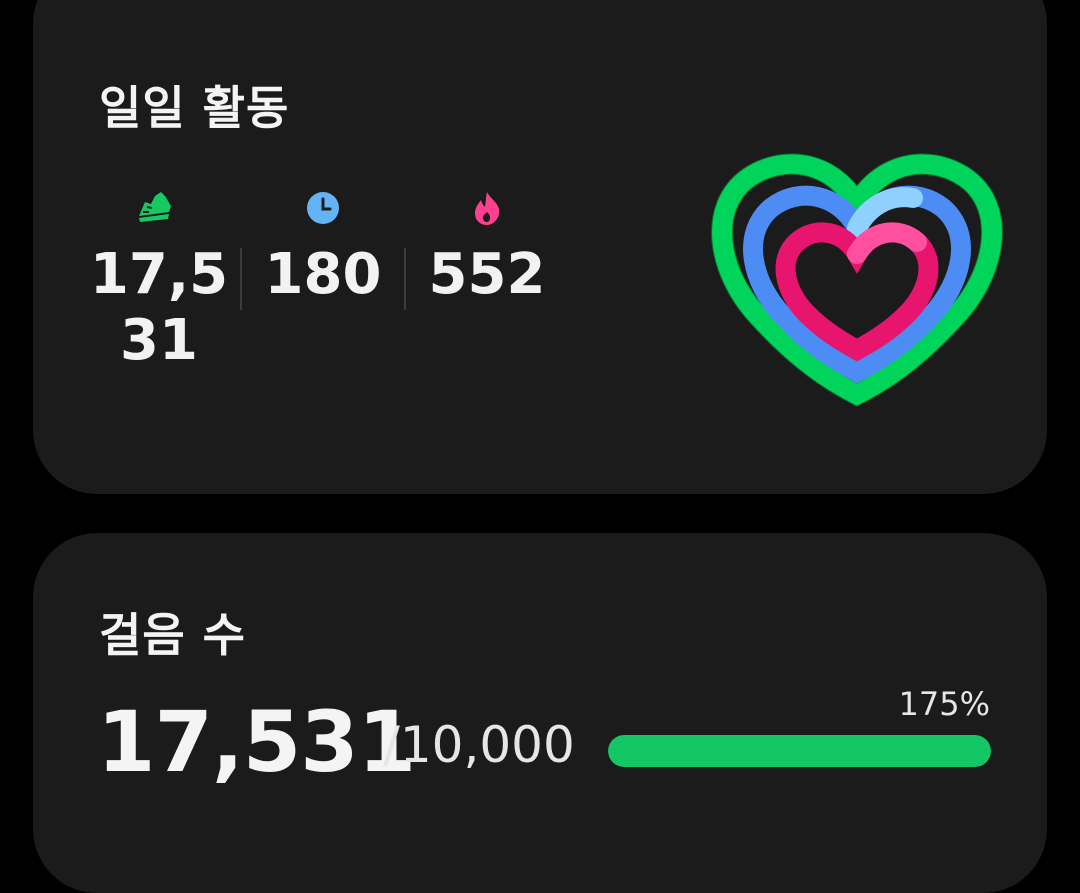 Image resolution: width=1080 pixels, height=893 pixels. What do you see at coordinates (323, 274) in the screenshot?
I see `metric-active-time-value: 180` at bounding box center [323, 274].